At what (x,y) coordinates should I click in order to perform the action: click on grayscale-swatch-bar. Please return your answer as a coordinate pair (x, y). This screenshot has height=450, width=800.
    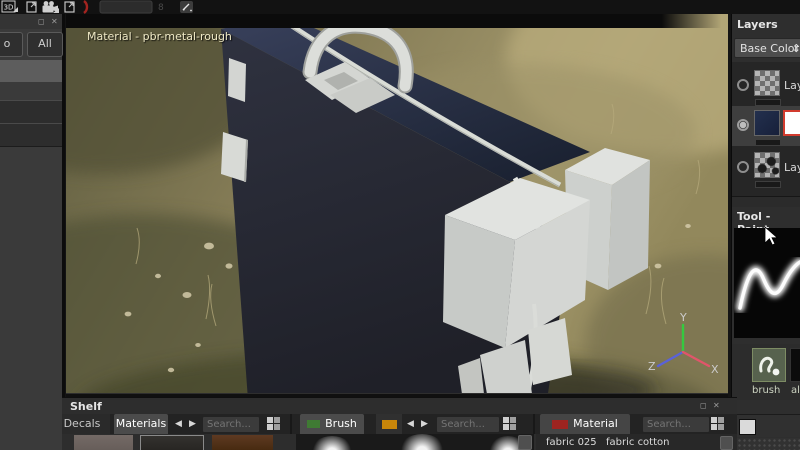
    Looking at the image, I should click on (766, 425).